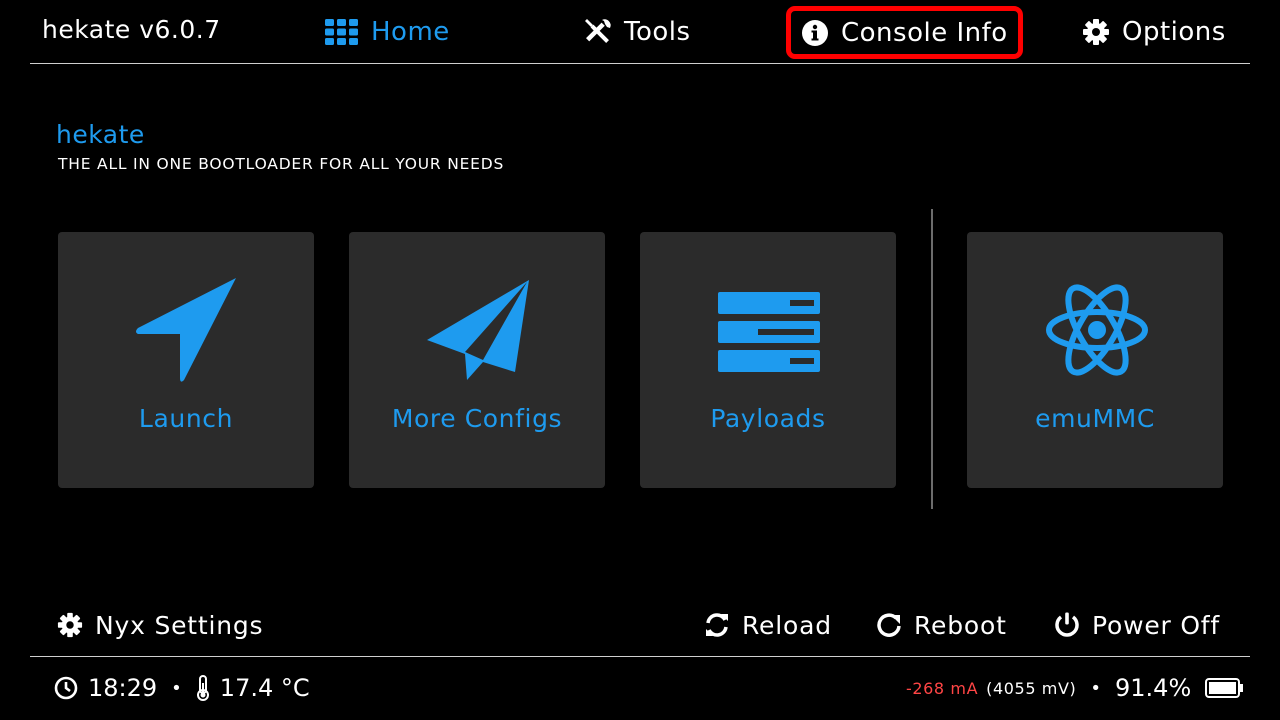  What do you see at coordinates (1174, 32) in the screenshot?
I see `tab-options-label: Options` at bounding box center [1174, 32].